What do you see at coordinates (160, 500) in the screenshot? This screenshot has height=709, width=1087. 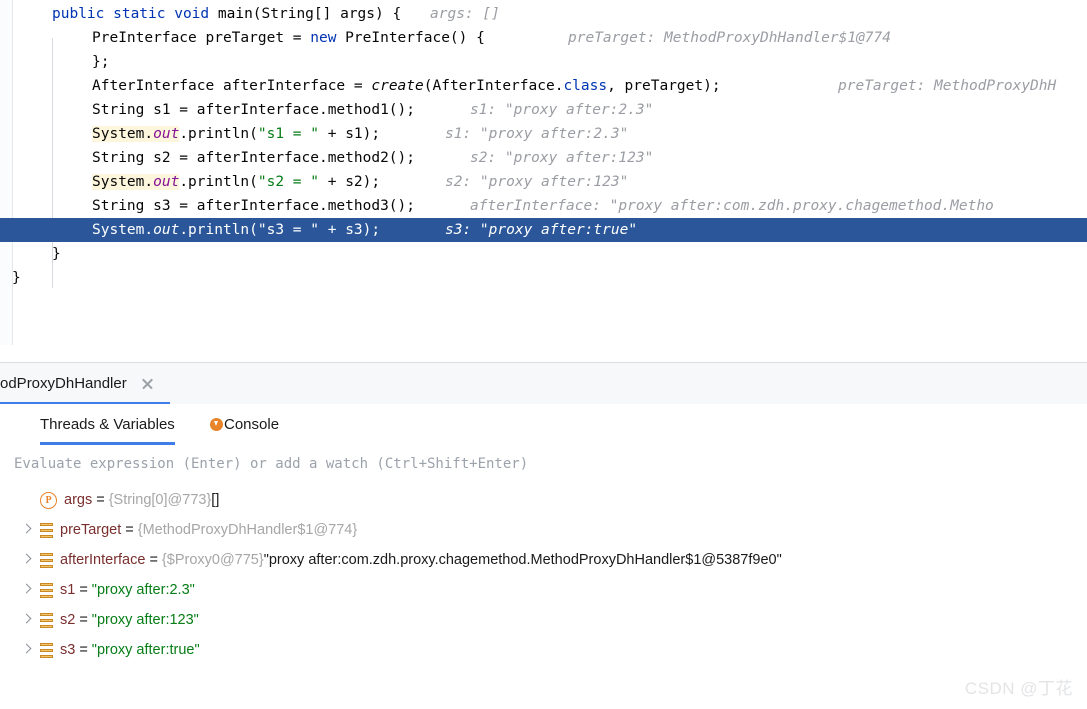 I see `variable-type: {String[0]@773}` at bounding box center [160, 500].